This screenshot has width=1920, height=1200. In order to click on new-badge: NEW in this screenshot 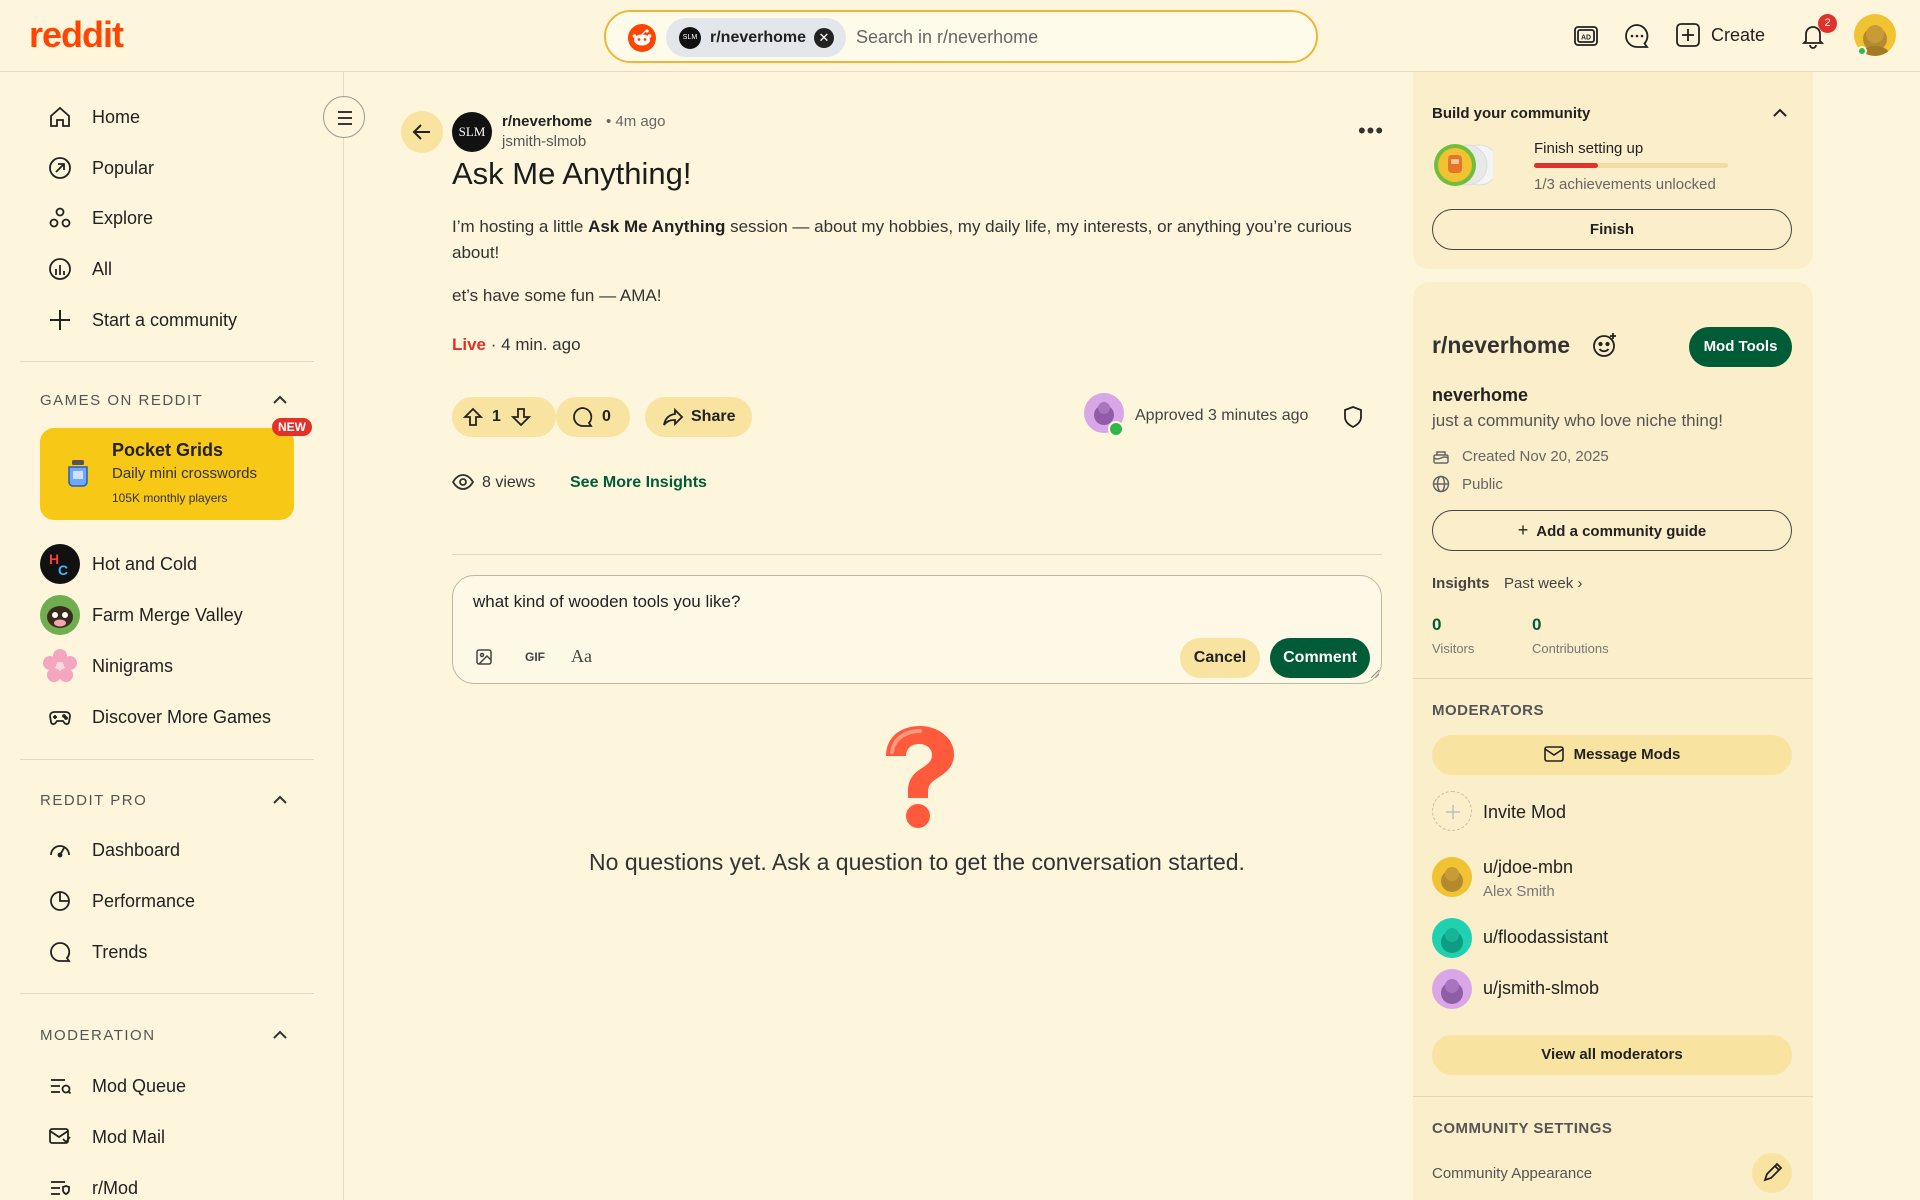, I will do `click(292, 427)`.